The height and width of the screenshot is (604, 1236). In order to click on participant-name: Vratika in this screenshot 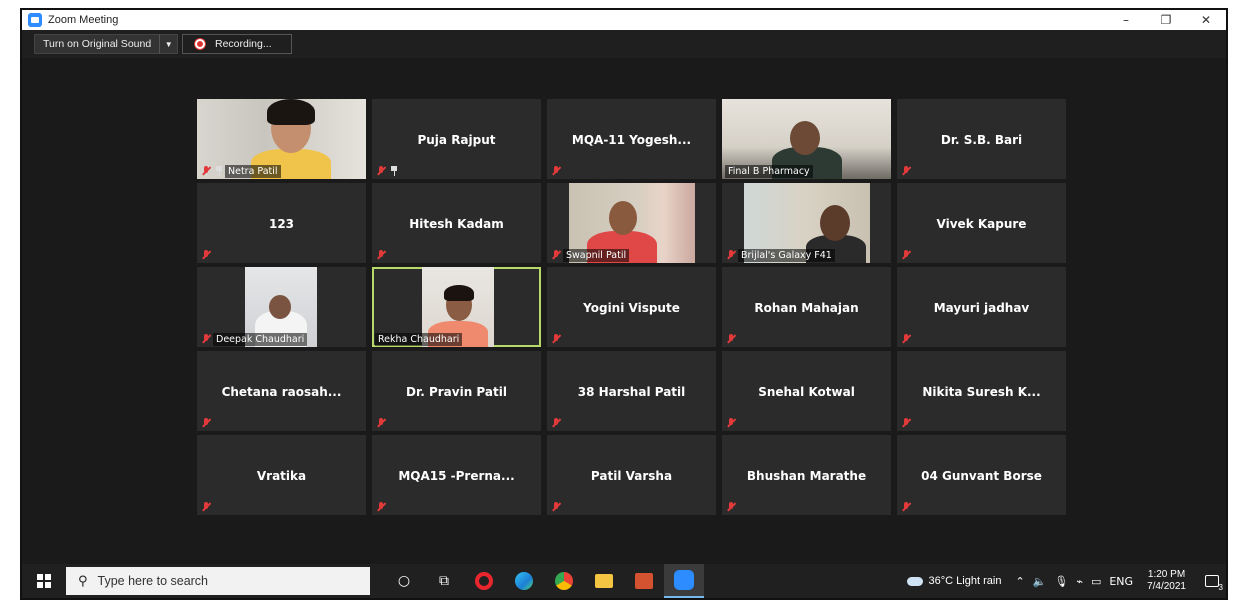, I will do `click(281, 476)`.